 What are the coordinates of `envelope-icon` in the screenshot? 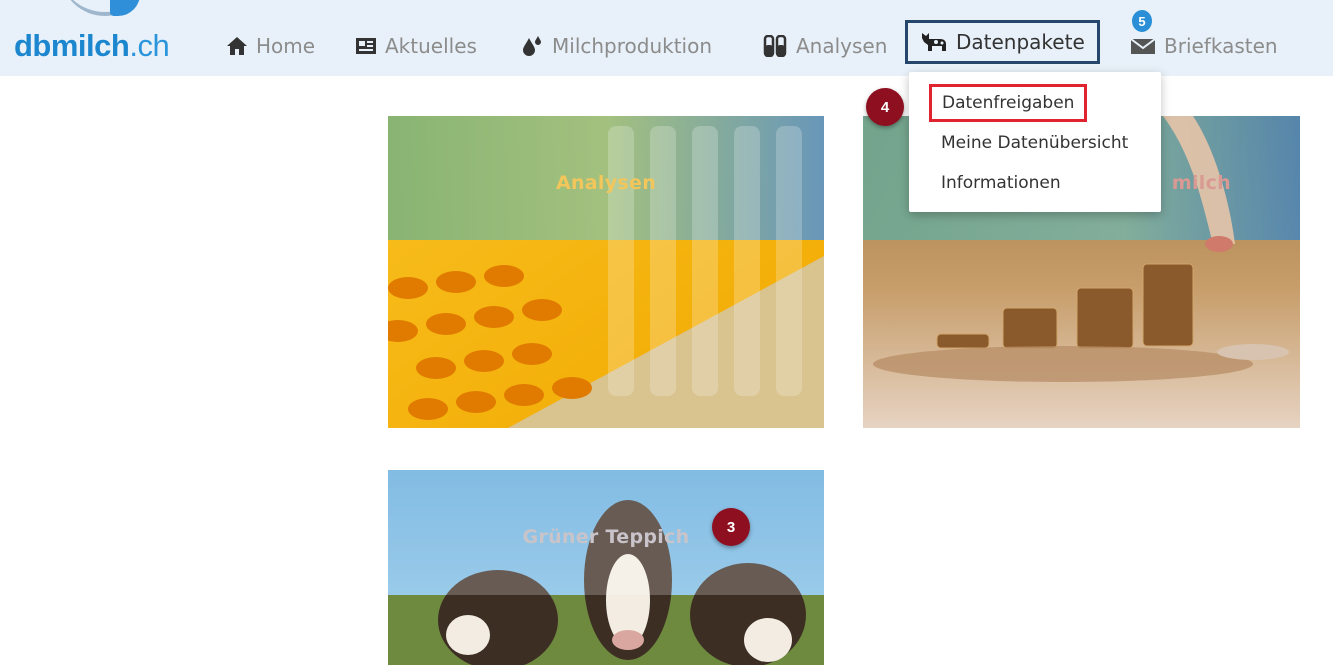 It's located at (1143, 46).